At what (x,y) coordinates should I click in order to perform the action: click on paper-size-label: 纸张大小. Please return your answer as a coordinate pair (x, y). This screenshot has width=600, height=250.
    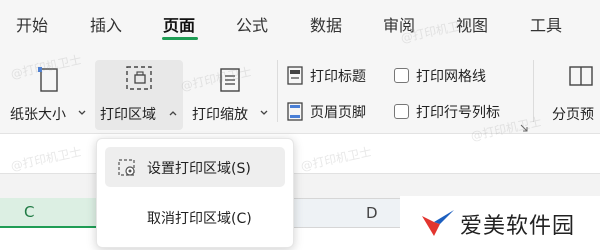
    Looking at the image, I should click on (38, 115).